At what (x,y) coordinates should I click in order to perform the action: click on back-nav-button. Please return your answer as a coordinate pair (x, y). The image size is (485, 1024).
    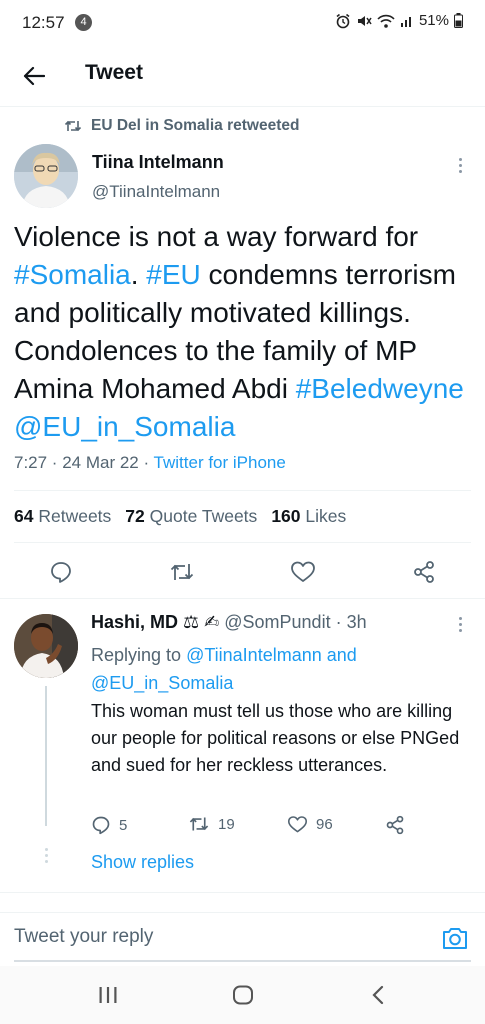
    Looking at the image, I should click on (378, 995).